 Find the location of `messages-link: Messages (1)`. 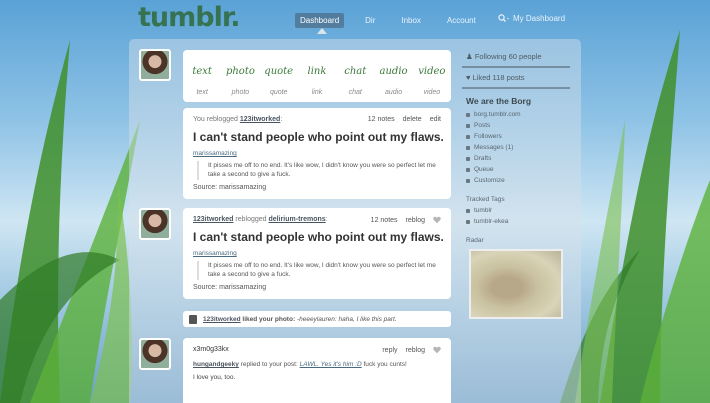

messages-link: Messages (1) is located at coordinates (516, 147).